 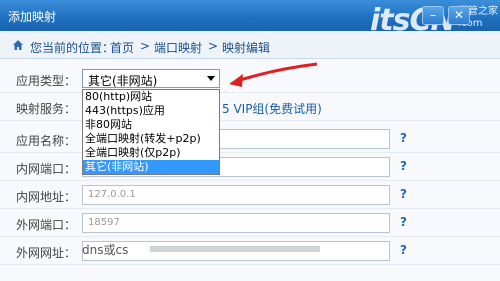 What do you see at coordinates (236, 195) in the screenshot?
I see `lan-address-input: 127.0.0.1` at bounding box center [236, 195].